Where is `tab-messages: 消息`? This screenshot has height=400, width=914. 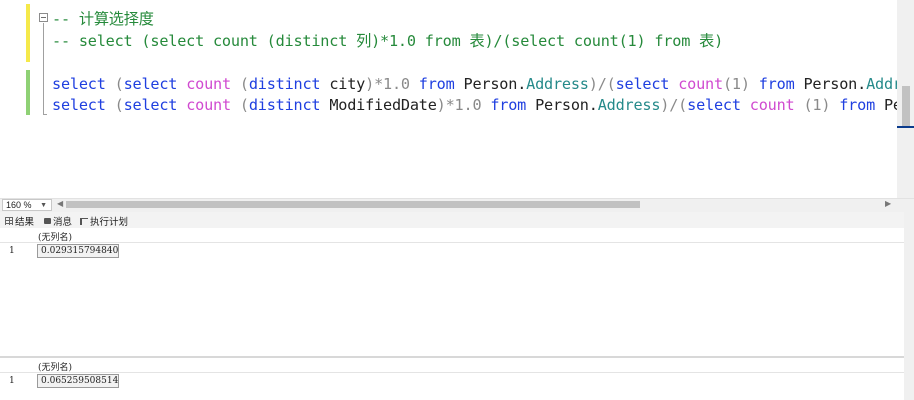 tab-messages: 消息 is located at coordinates (58, 221).